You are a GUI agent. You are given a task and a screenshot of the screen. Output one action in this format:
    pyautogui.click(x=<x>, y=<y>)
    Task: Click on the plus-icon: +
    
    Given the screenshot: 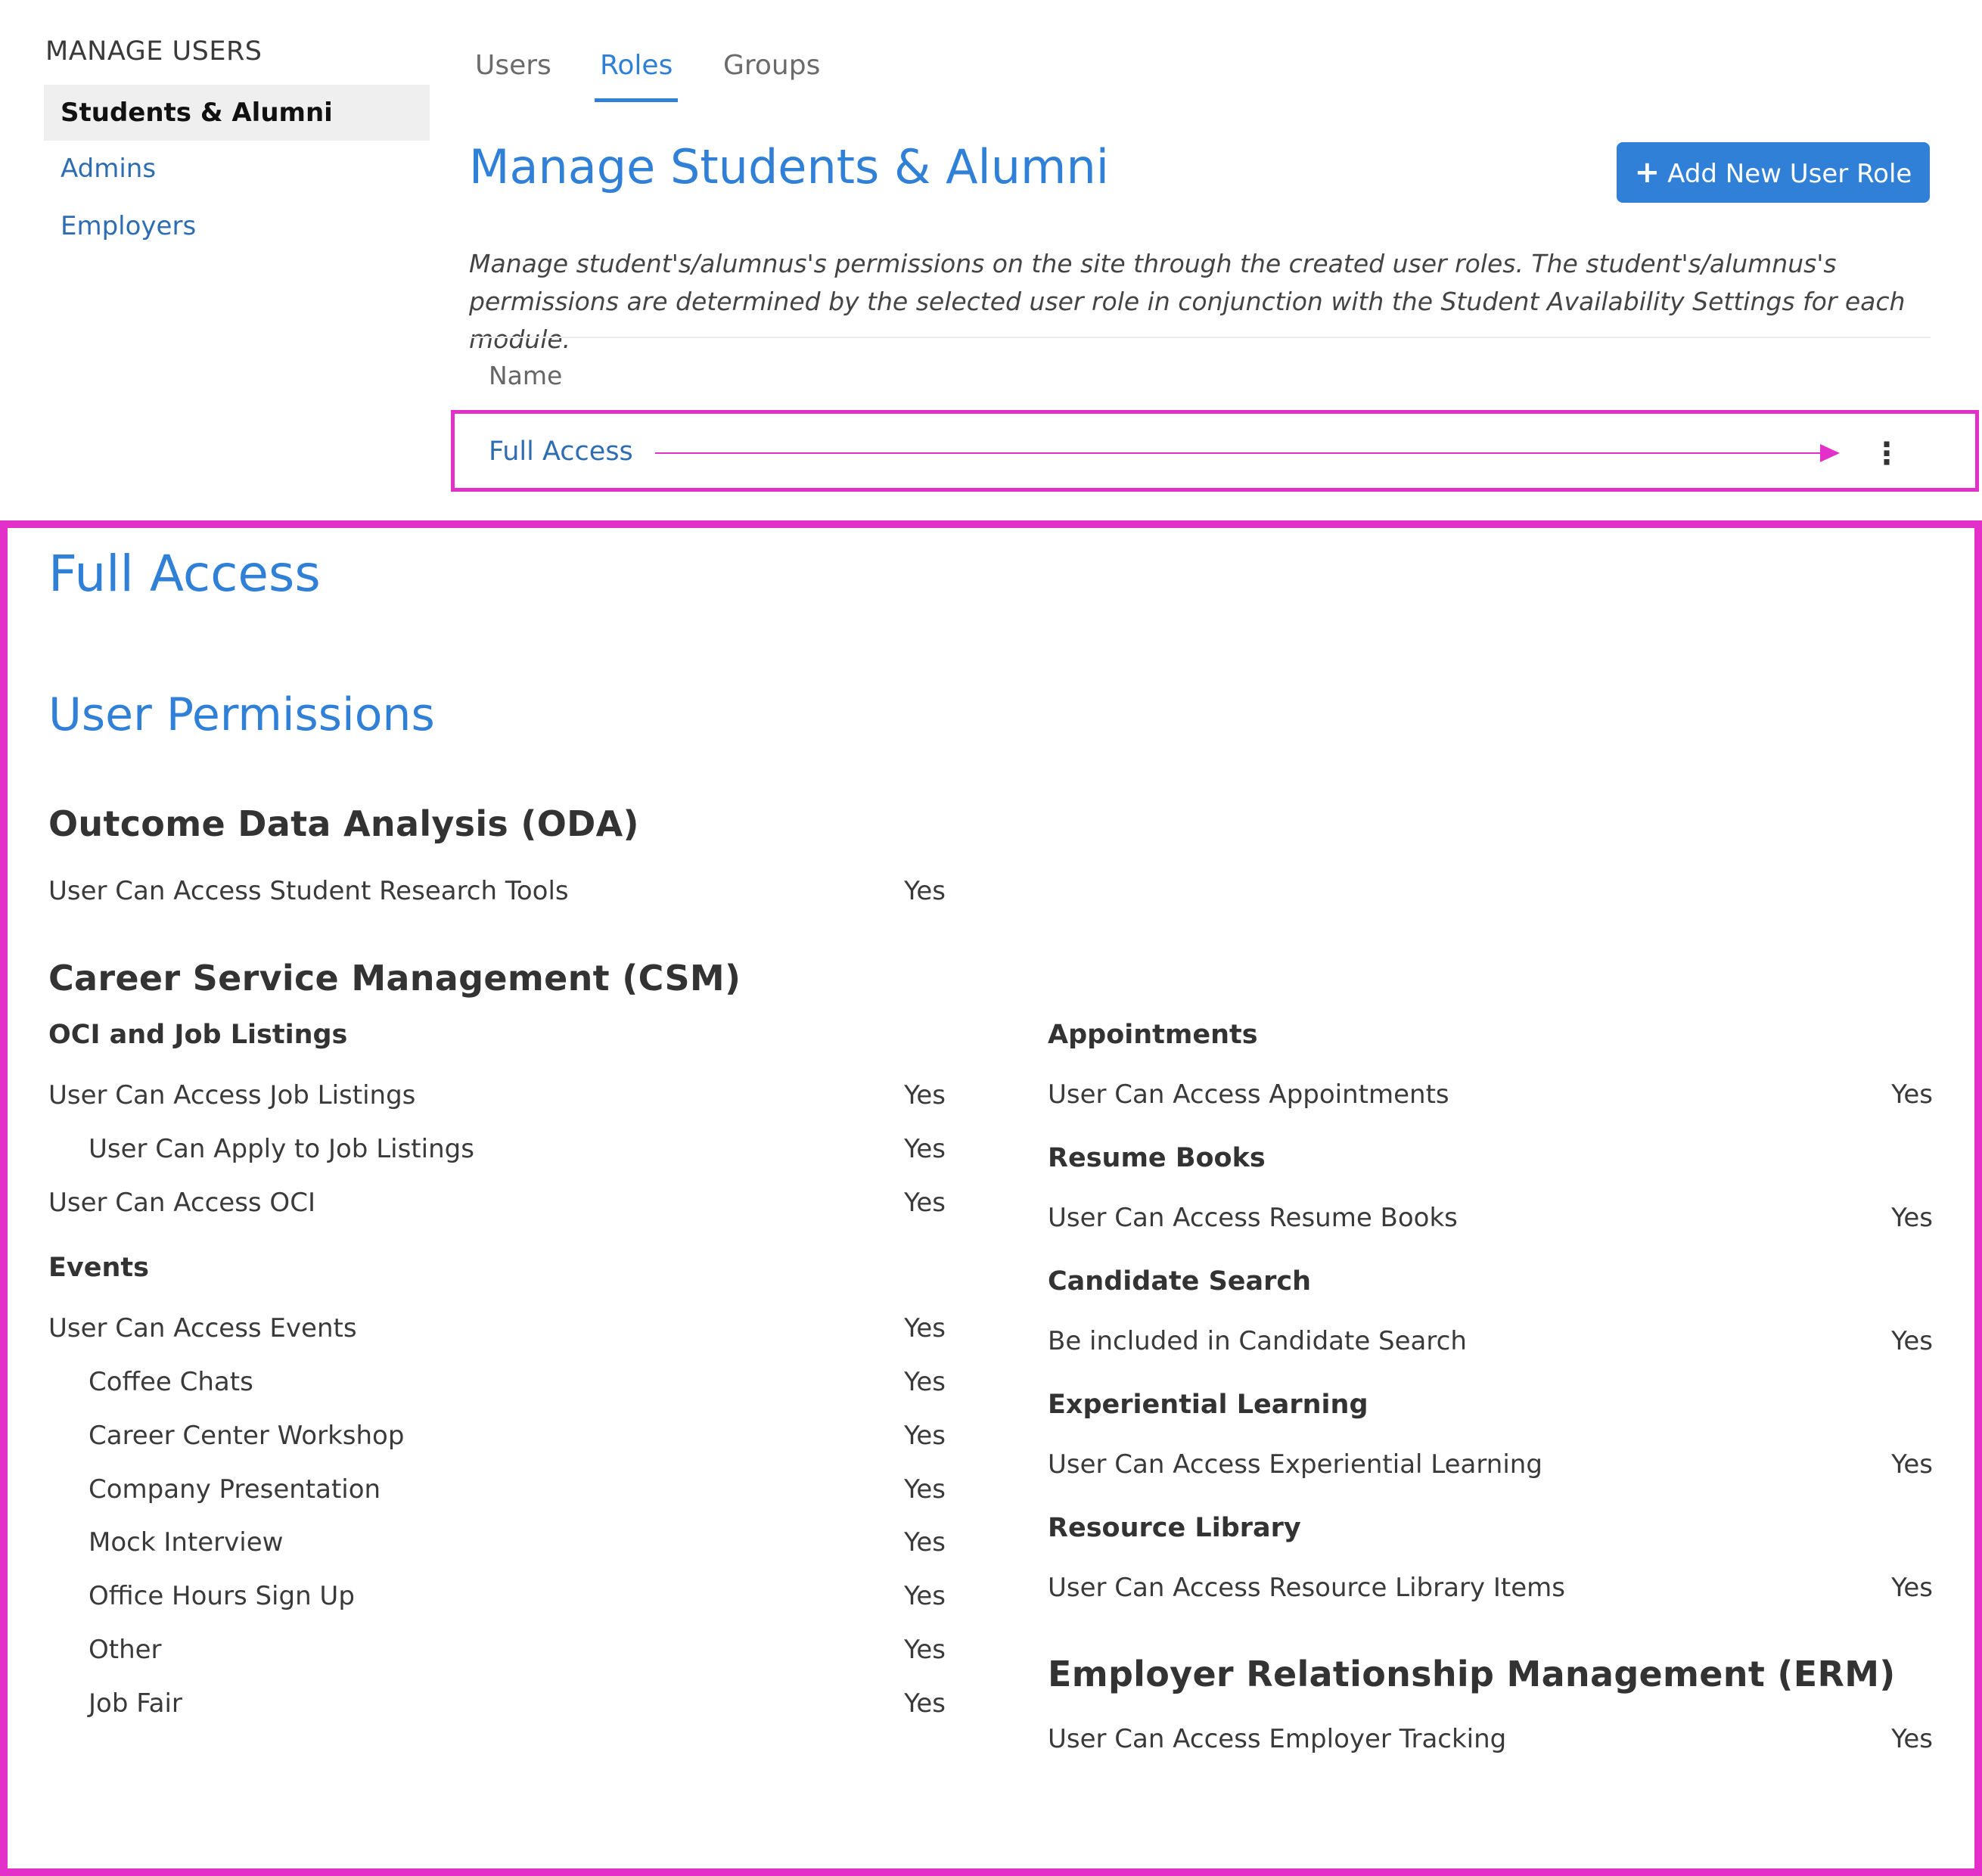 What is the action you would take?
    pyautogui.click(x=1647, y=172)
    